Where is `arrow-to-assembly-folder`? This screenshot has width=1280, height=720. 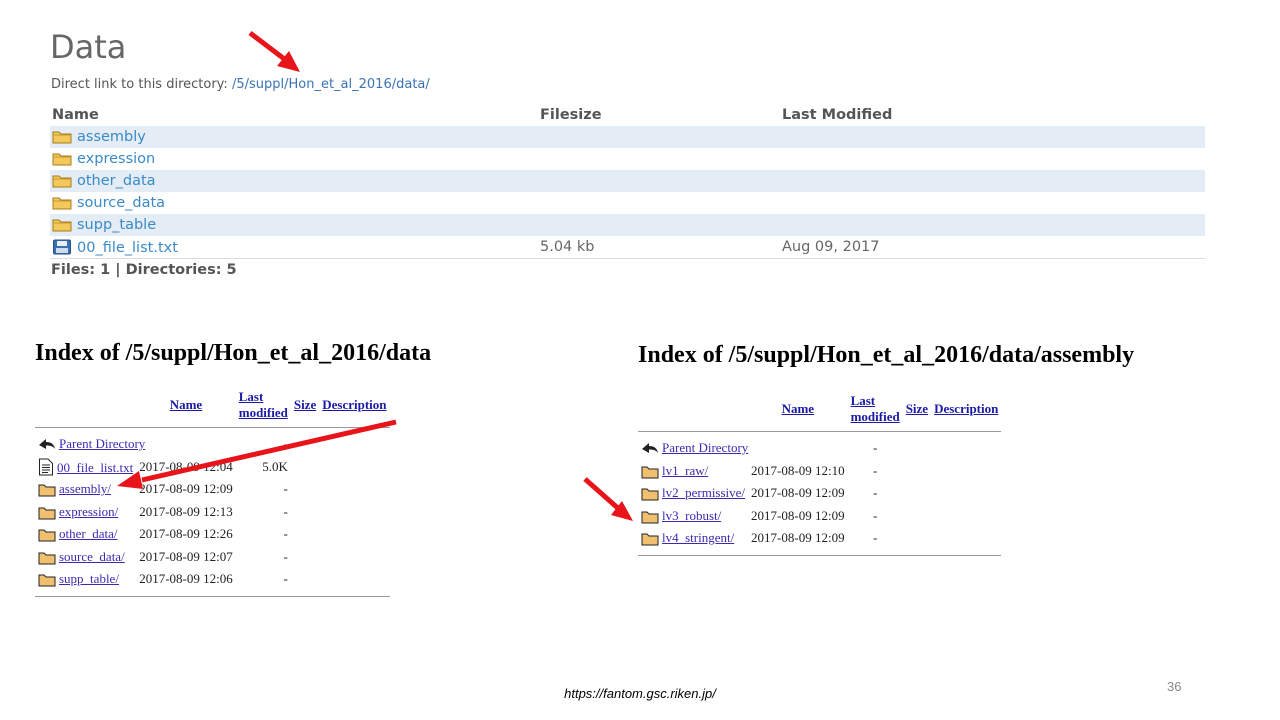 arrow-to-assembly-folder is located at coordinates (257, 454).